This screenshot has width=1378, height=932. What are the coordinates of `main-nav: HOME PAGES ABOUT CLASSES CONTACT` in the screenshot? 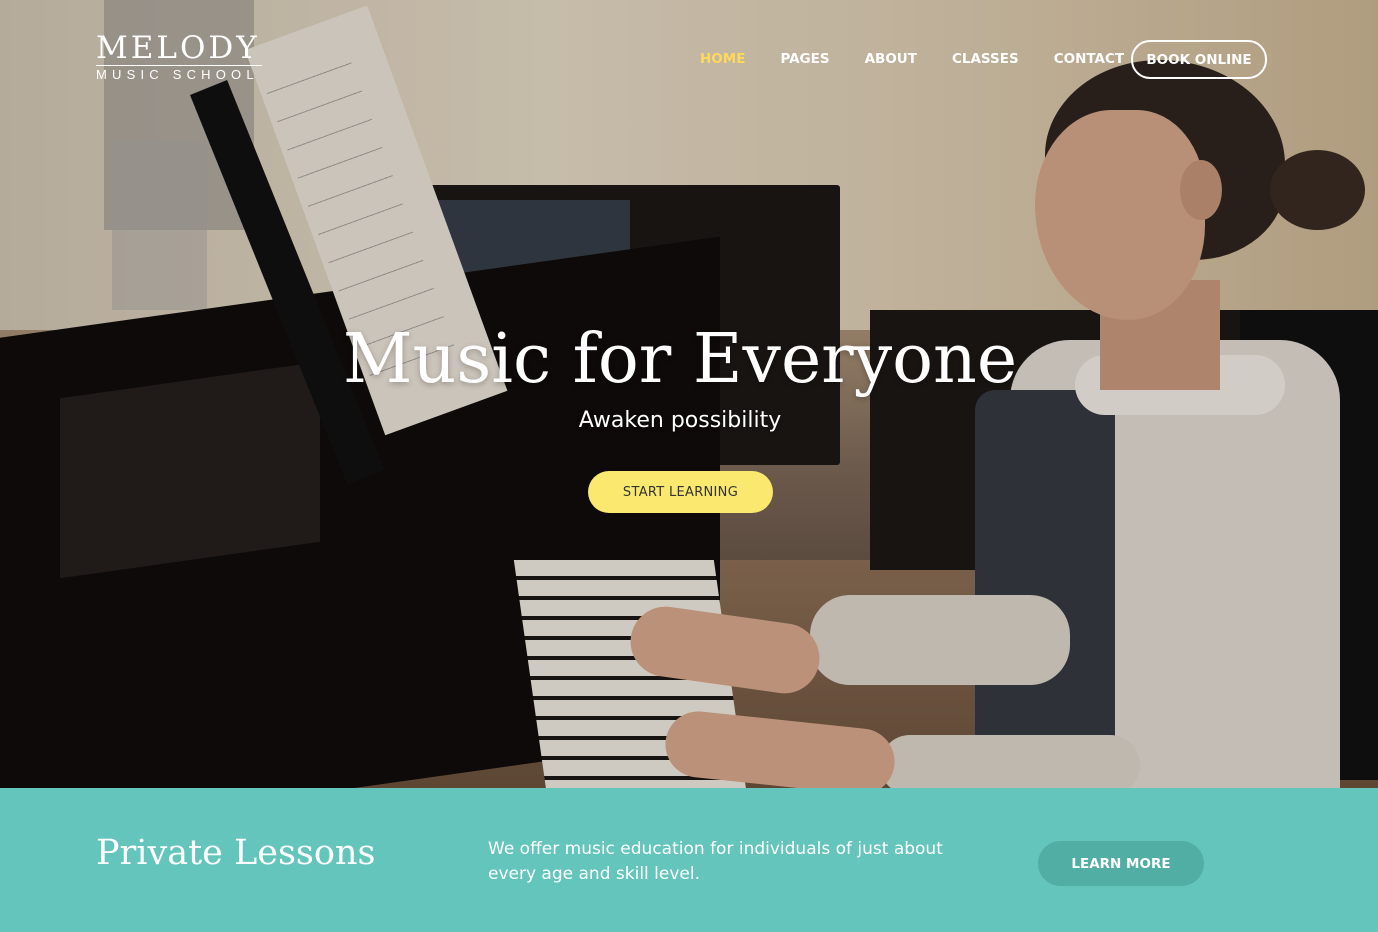 It's located at (929, 59).